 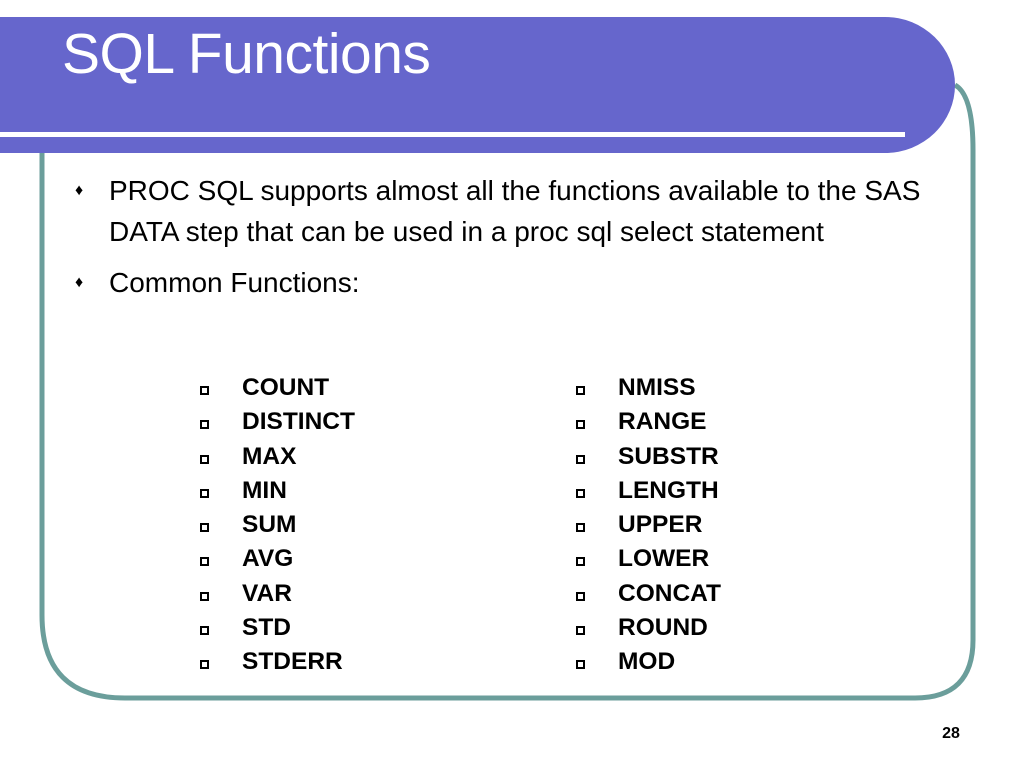 I want to click on function-item: DISTINCT, so click(x=276, y=422).